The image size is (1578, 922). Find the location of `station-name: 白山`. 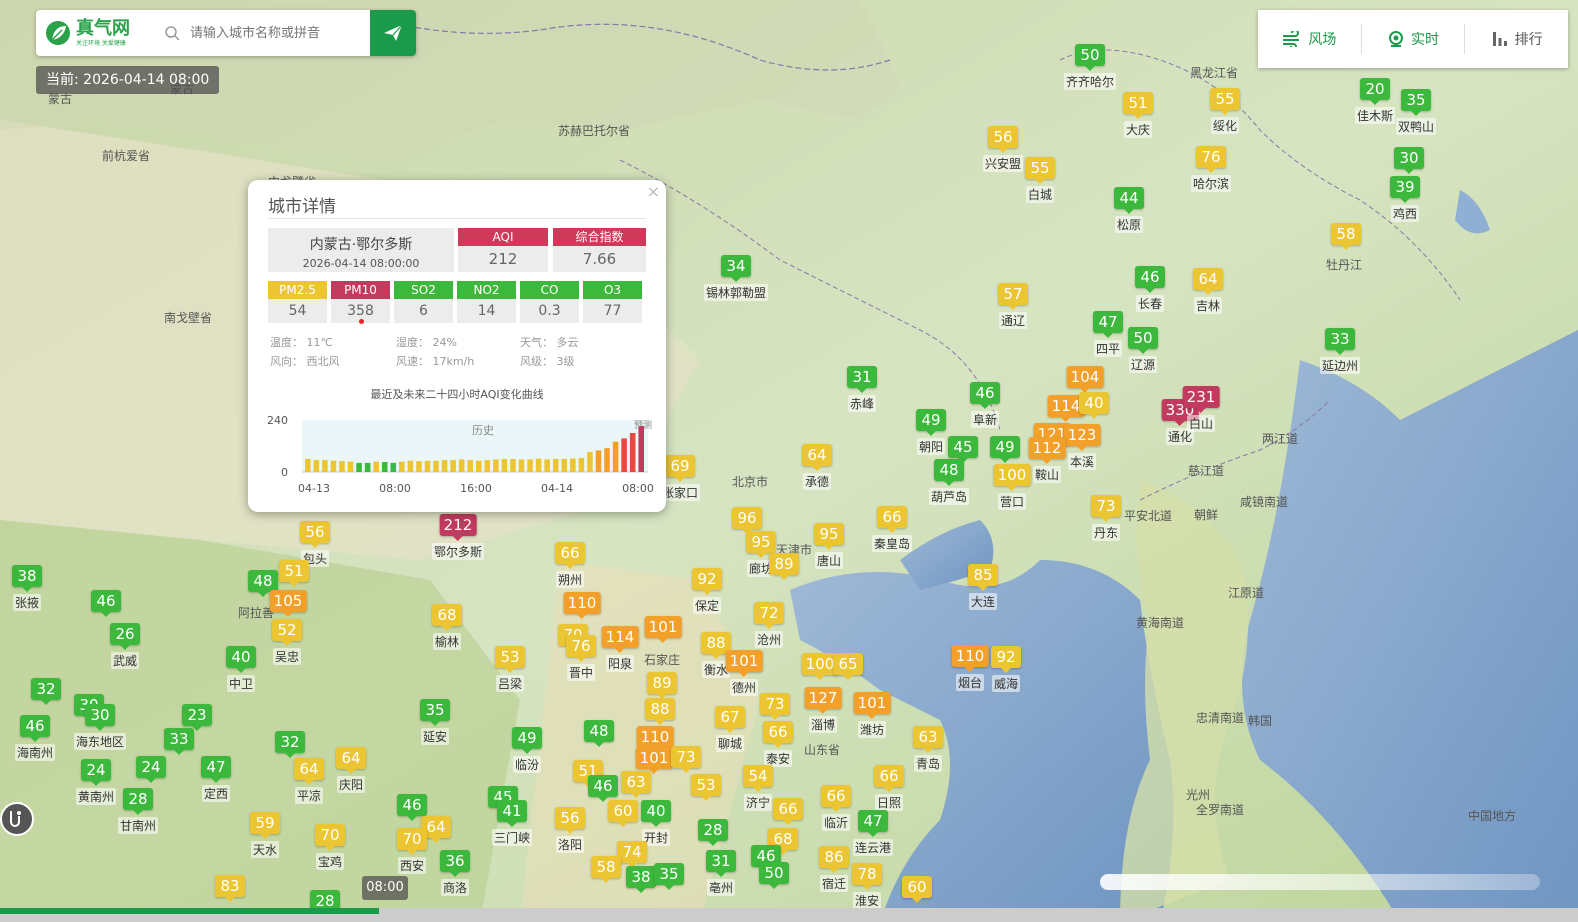

station-name: 白山 is located at coordinates (1201, 423).